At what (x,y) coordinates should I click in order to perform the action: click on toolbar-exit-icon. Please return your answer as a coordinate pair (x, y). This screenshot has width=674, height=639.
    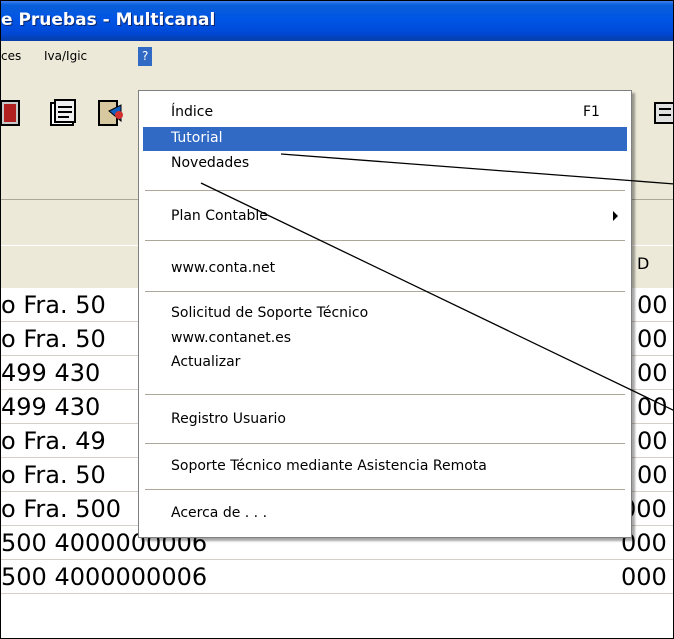
    Looking at the image, I should click on (111, 113).